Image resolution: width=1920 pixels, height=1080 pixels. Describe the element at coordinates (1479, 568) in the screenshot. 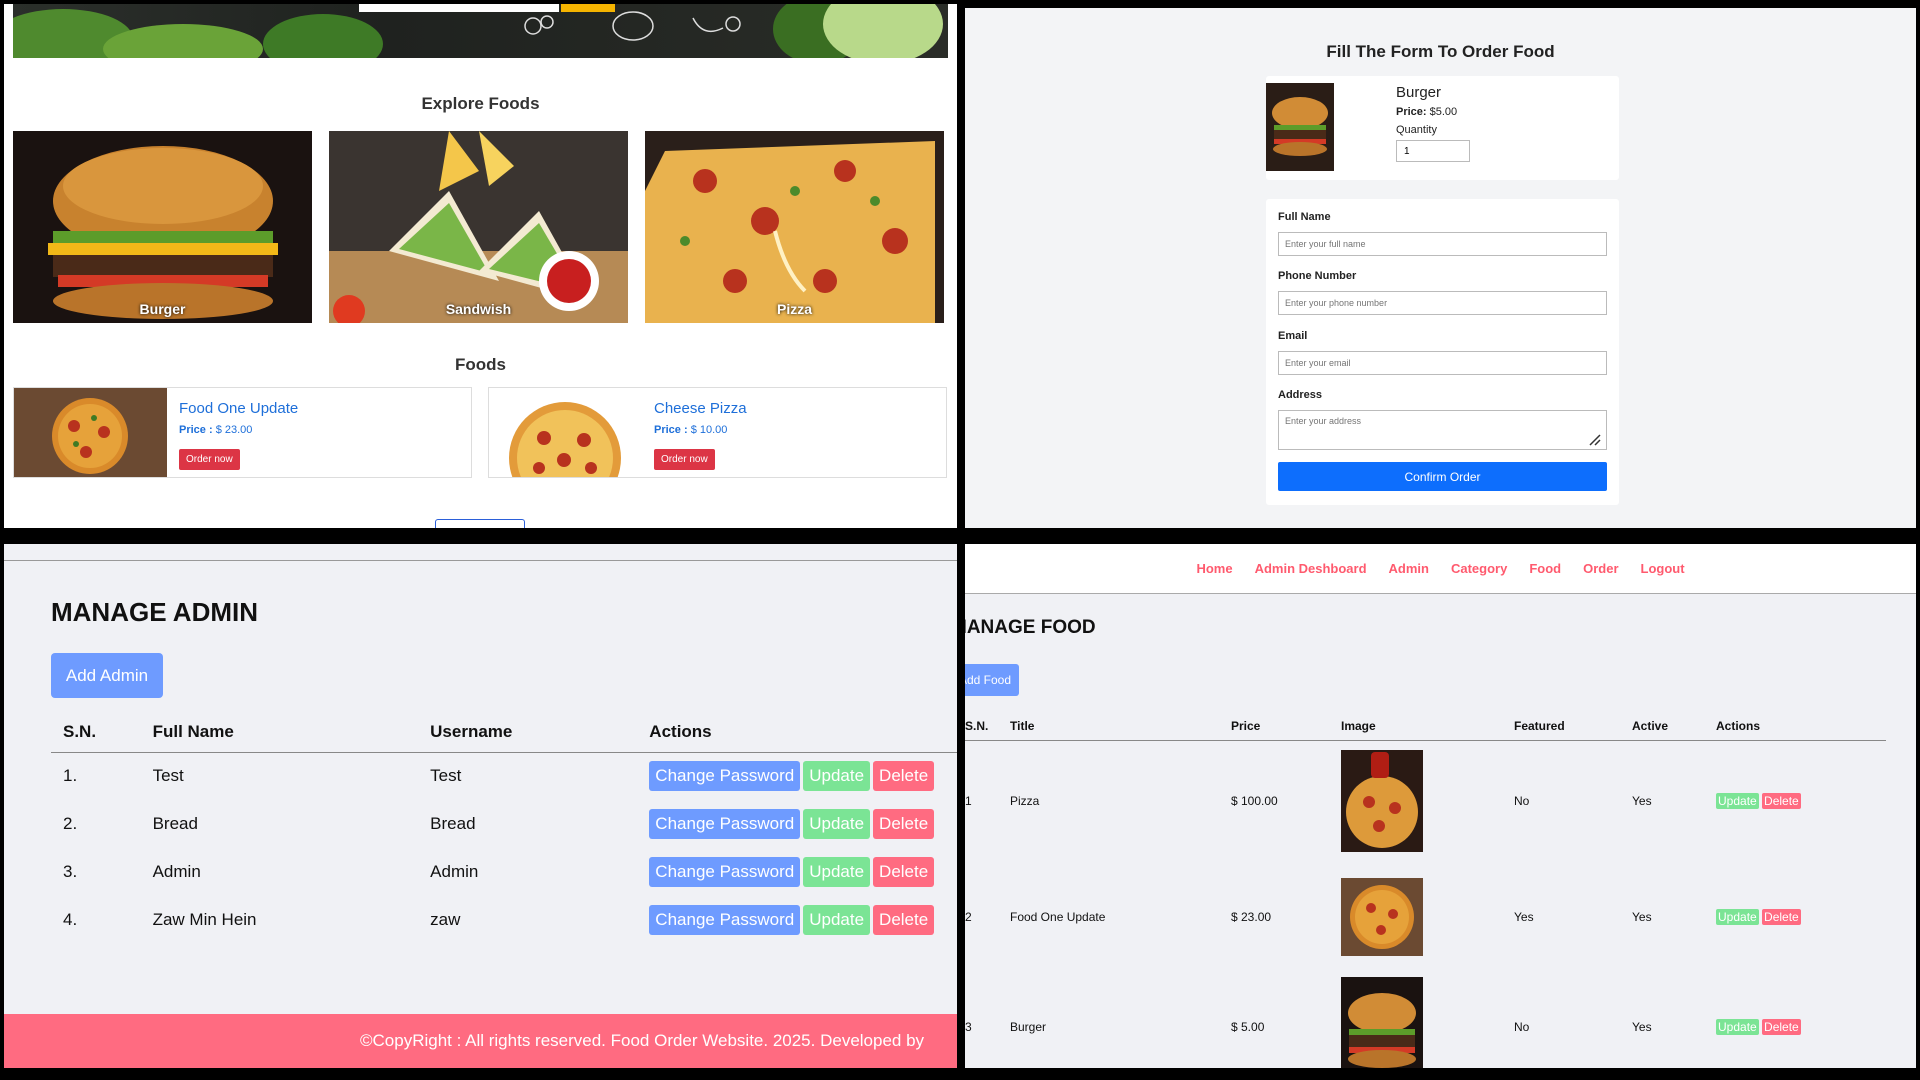

I see `nav-category: Category` at that location.